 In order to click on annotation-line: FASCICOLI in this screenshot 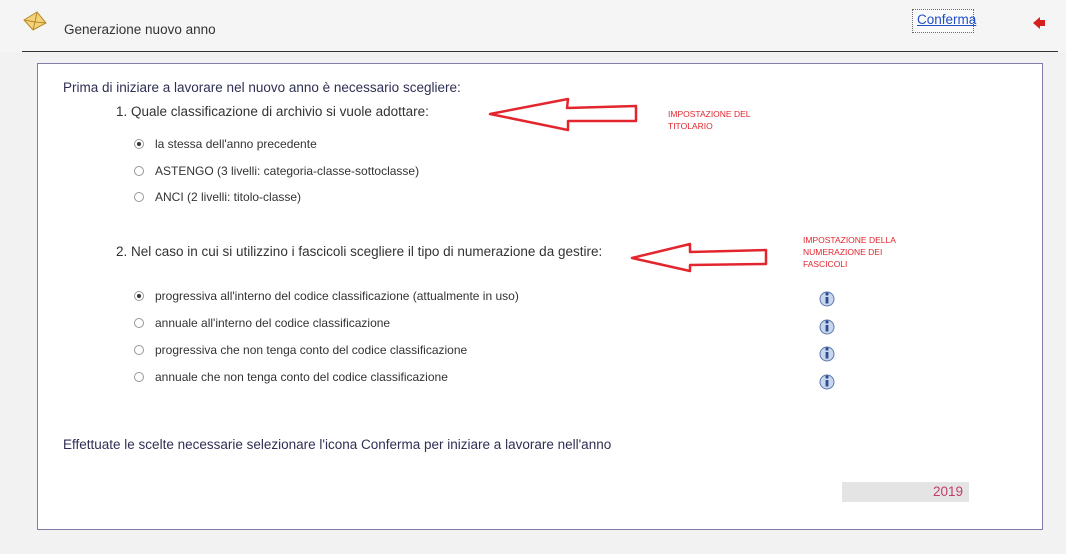, I will do `click(825, 264)`.